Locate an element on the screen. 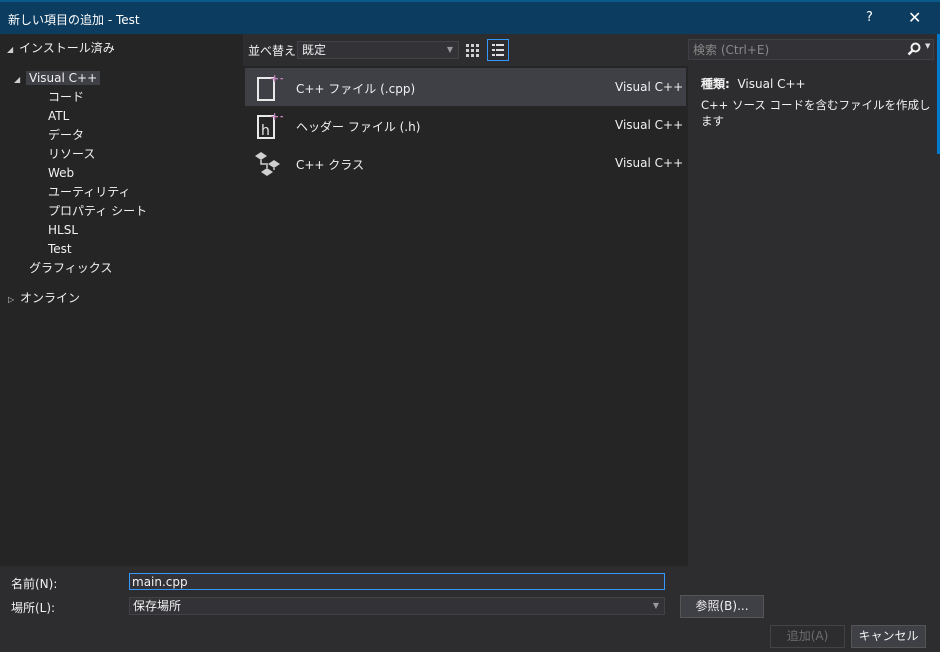  help-button: ? is located at coordinates (869, 17).